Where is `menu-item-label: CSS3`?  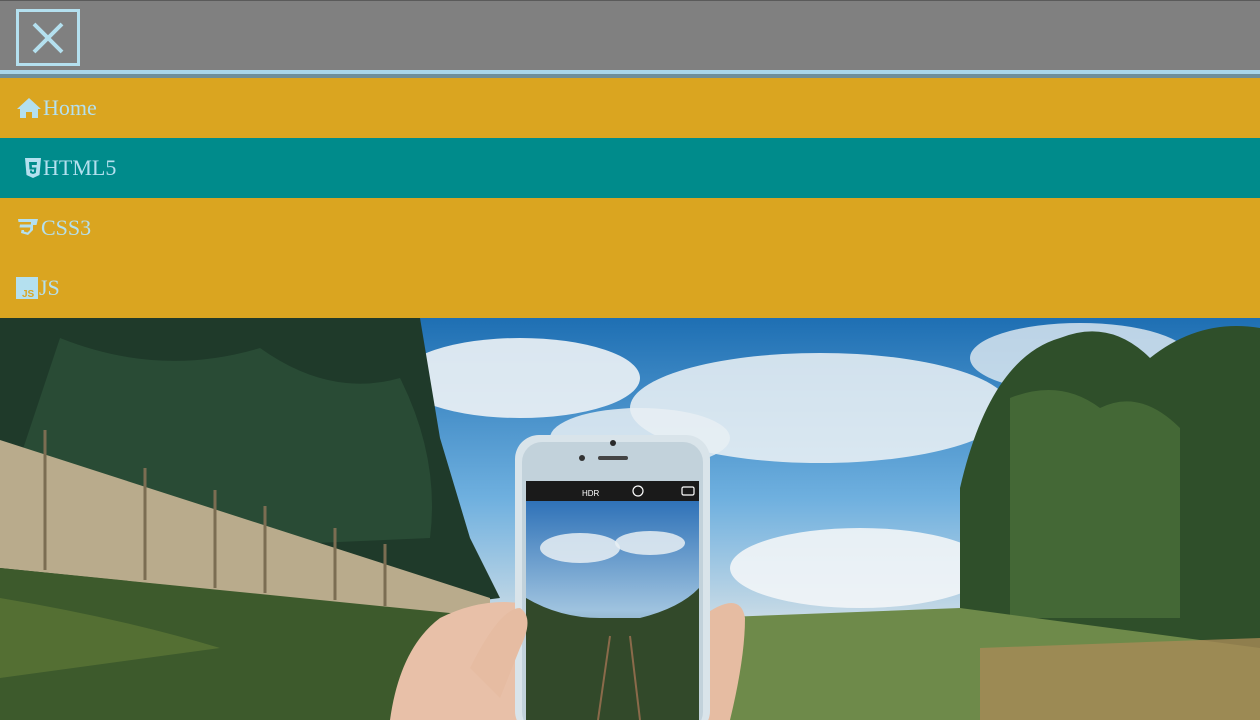 menu-item-label: CSS3 is located at coordinates (66, 227).